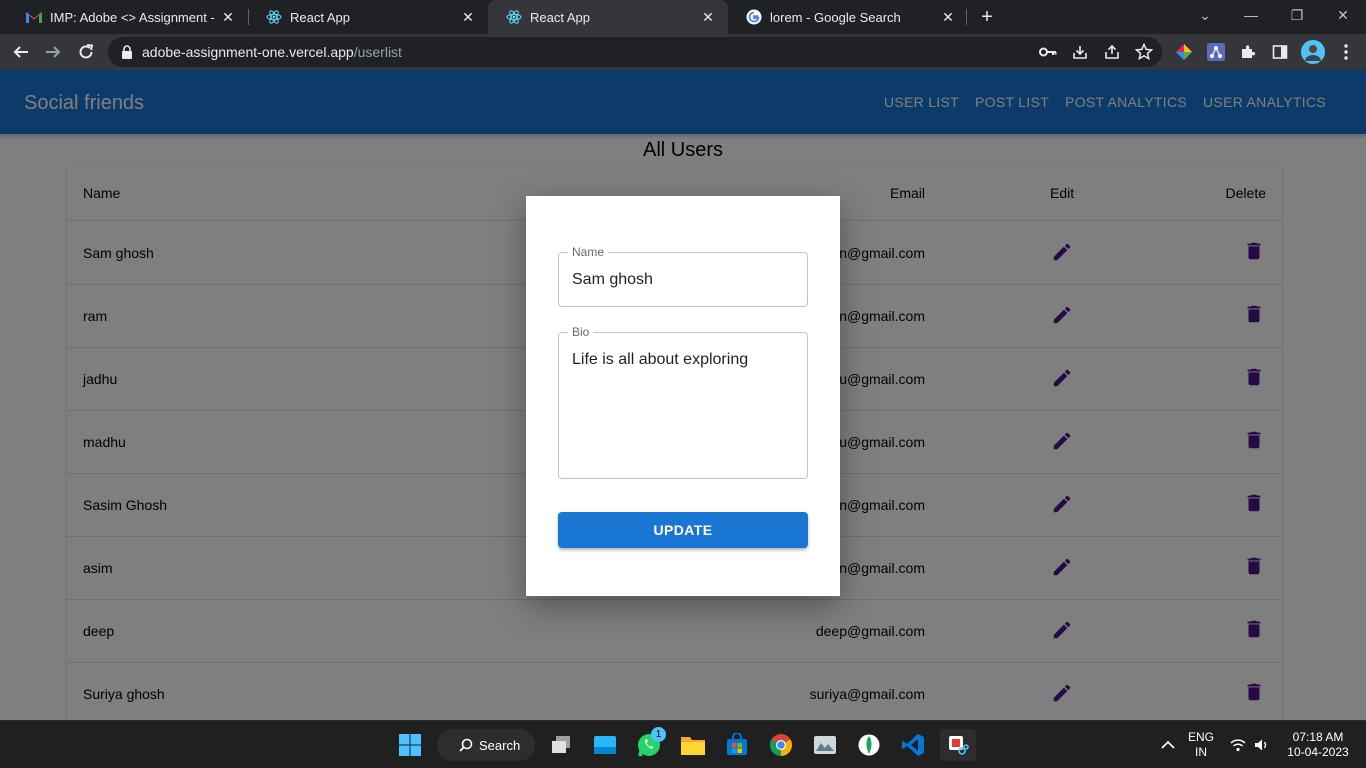 This screenshot has height=768, width=1366. Describe the element at coordinates (608, 17) in the screenshot. I see `tab-react-app-2: React App ✕` at that location.